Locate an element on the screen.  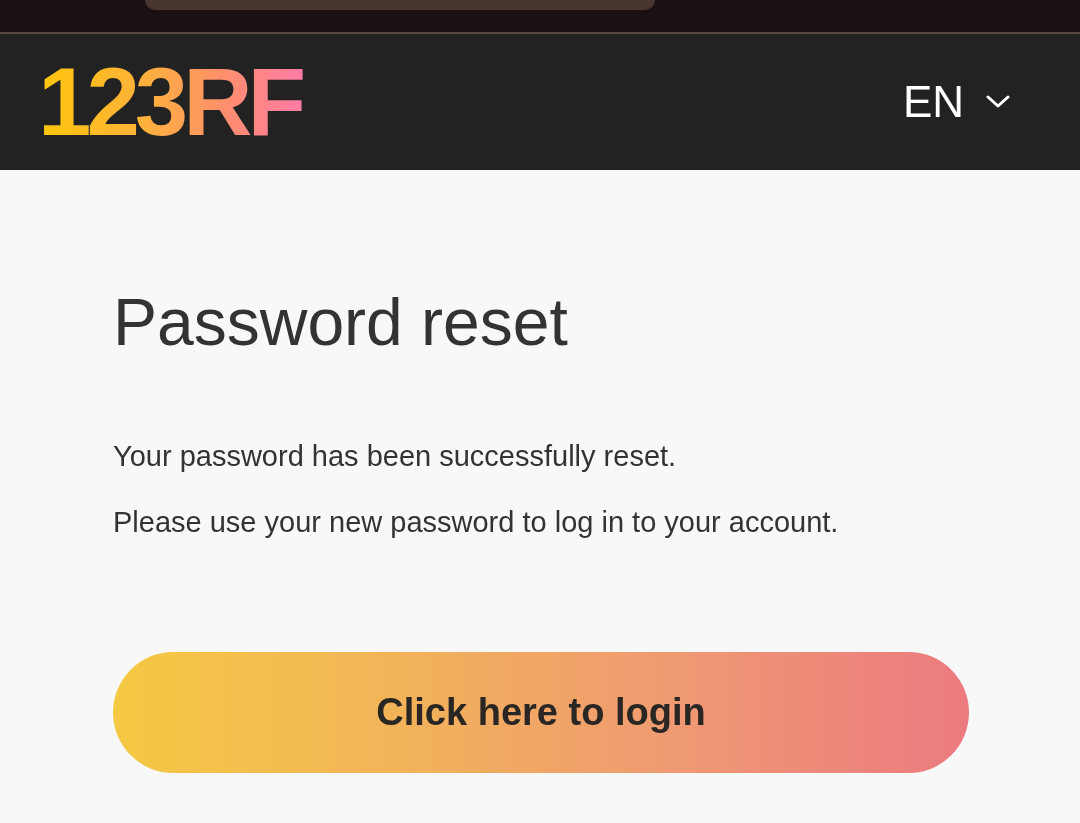
language-selector: EN is located at coordinates (956, 102).